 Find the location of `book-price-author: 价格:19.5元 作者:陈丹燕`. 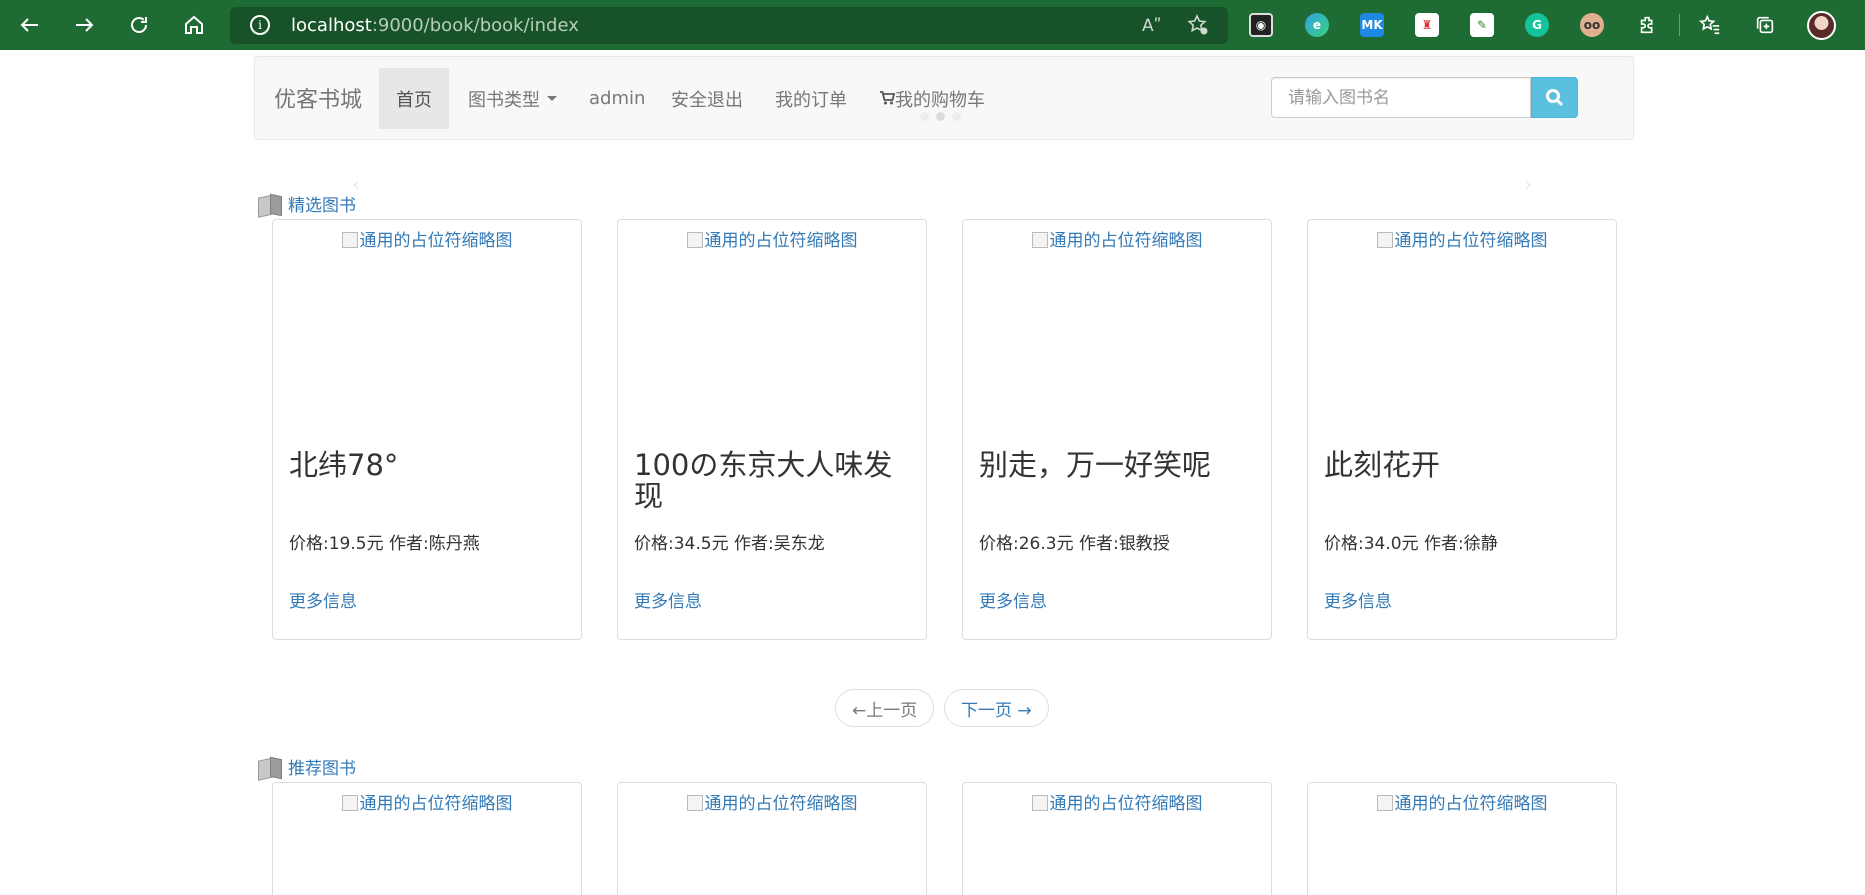

book-price-author: 价格:19.5元 作者:陈丹燕 is located at coordinates (384, 544).